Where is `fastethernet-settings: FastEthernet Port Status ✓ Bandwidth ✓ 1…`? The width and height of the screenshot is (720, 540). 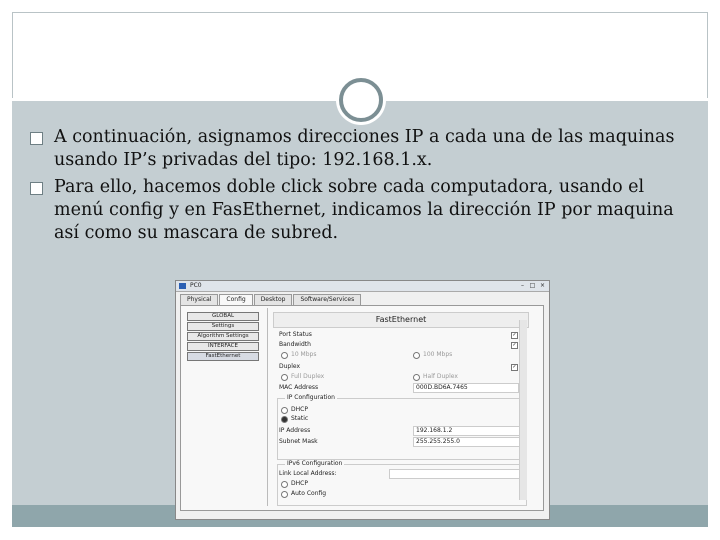
fastethernet-settings: FastEthernet Port Status ✓ Bandwidth ✓ 1… is located at coordinates (401, 409).